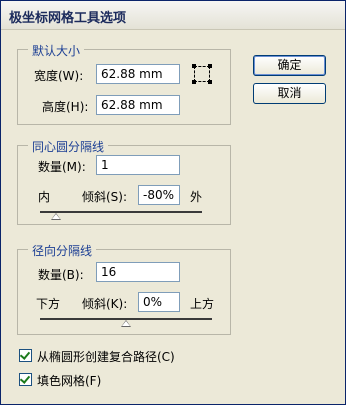 The height and width of the screenshot is (405, 346). Describe the element at coordinates (121, 212) in the screenshot. I see `concentric-skew-slider-track` at that location.